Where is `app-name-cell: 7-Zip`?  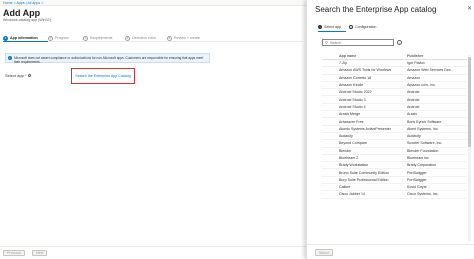 app-name-cell: 7-Zip is located at coordinates (343, 63).